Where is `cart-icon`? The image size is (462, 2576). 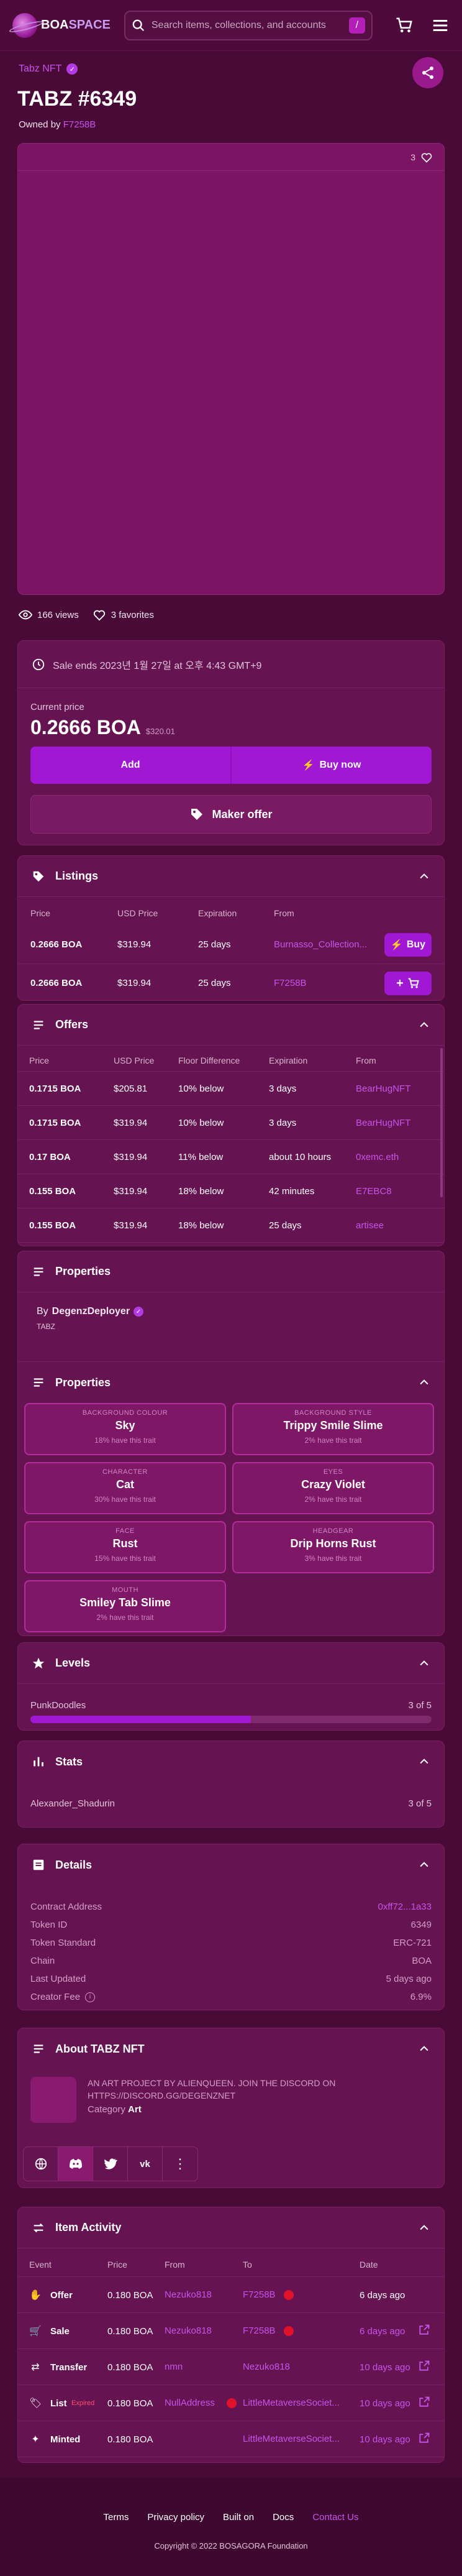 cart-icon is located at coordinates (404, 25).